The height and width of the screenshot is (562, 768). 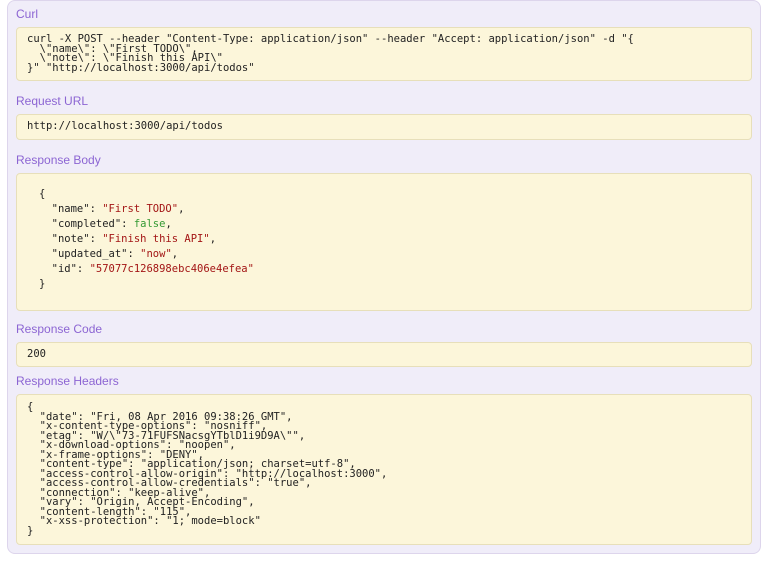 I want to click on request-url-section-title: Request URL, so click(x=52, y=101).